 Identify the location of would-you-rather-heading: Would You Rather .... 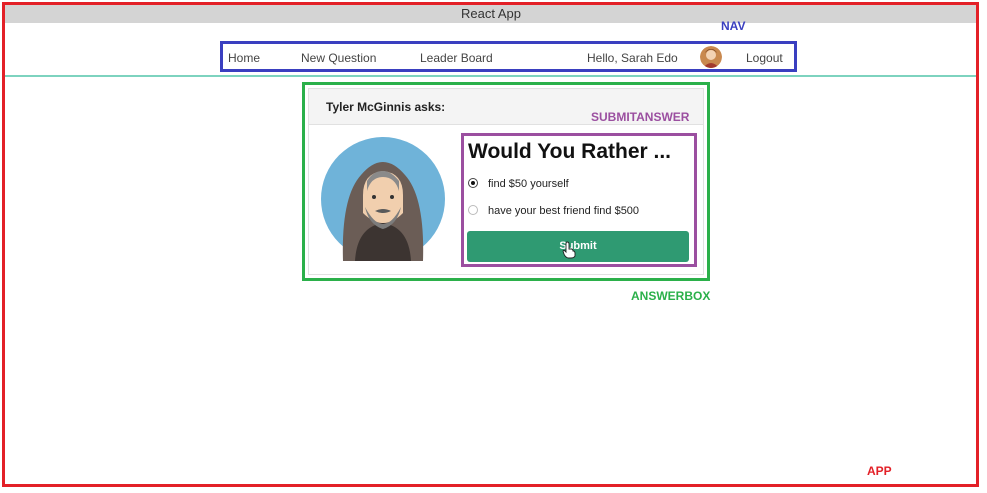
(570, 151).